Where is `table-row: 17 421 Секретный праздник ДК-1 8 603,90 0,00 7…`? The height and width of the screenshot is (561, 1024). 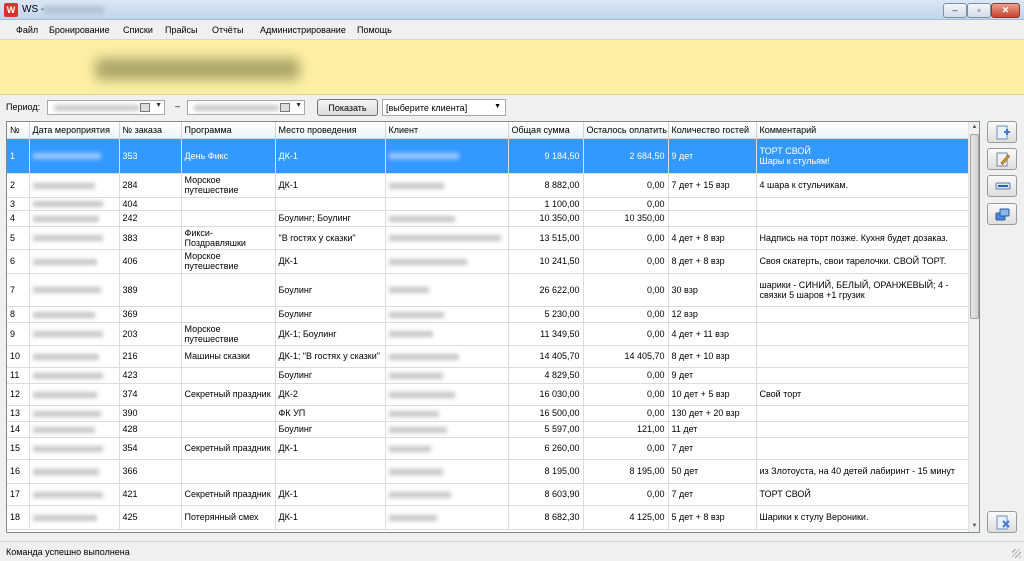
table-row: 17 421 Секретный праздник ДК-1 8 603,90 0,00 7… is located at coordinates (488, 494).